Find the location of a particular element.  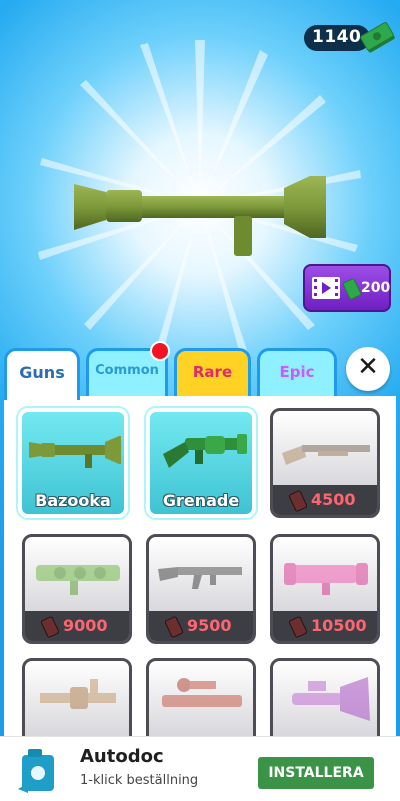

ad-title: Autodoc is located at coordinates (122, 756).